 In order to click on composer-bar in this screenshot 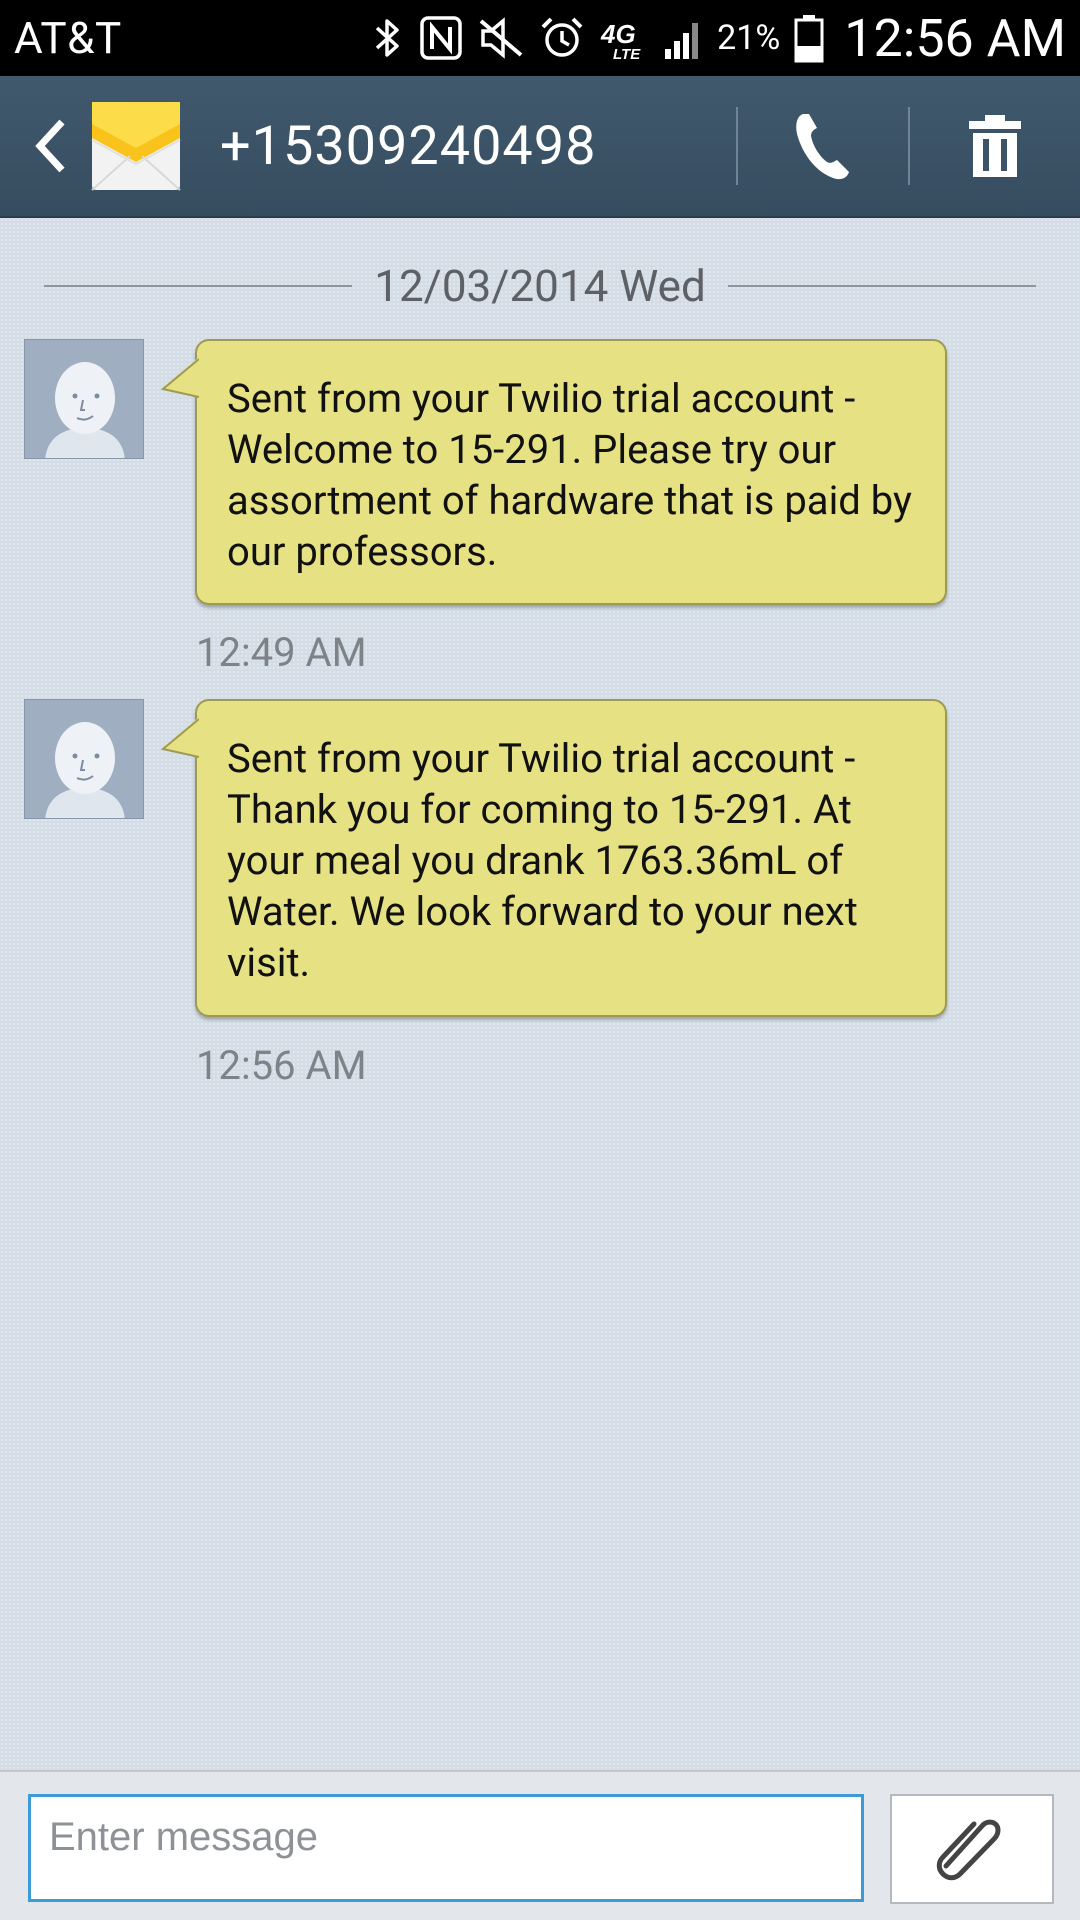, I will do `click(540, 1845)`.